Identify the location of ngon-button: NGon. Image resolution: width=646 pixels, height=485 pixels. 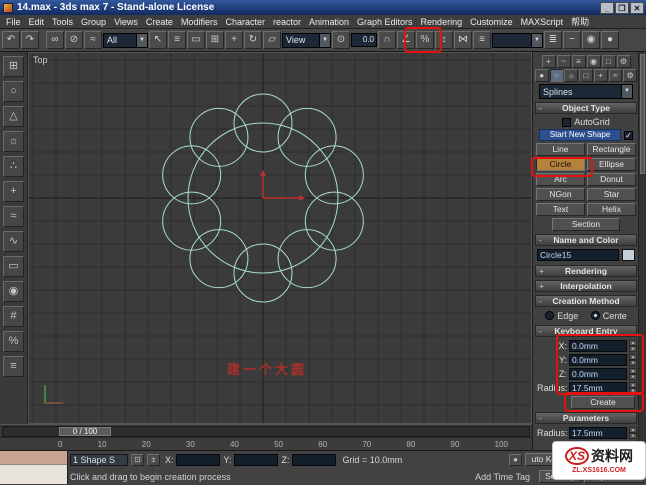
(560, 194).